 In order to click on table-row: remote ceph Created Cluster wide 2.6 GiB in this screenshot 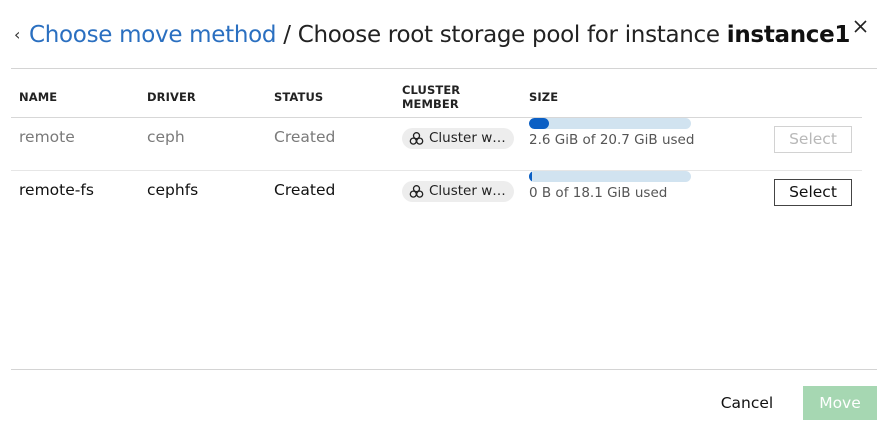, I will do `click(436, 144)`.